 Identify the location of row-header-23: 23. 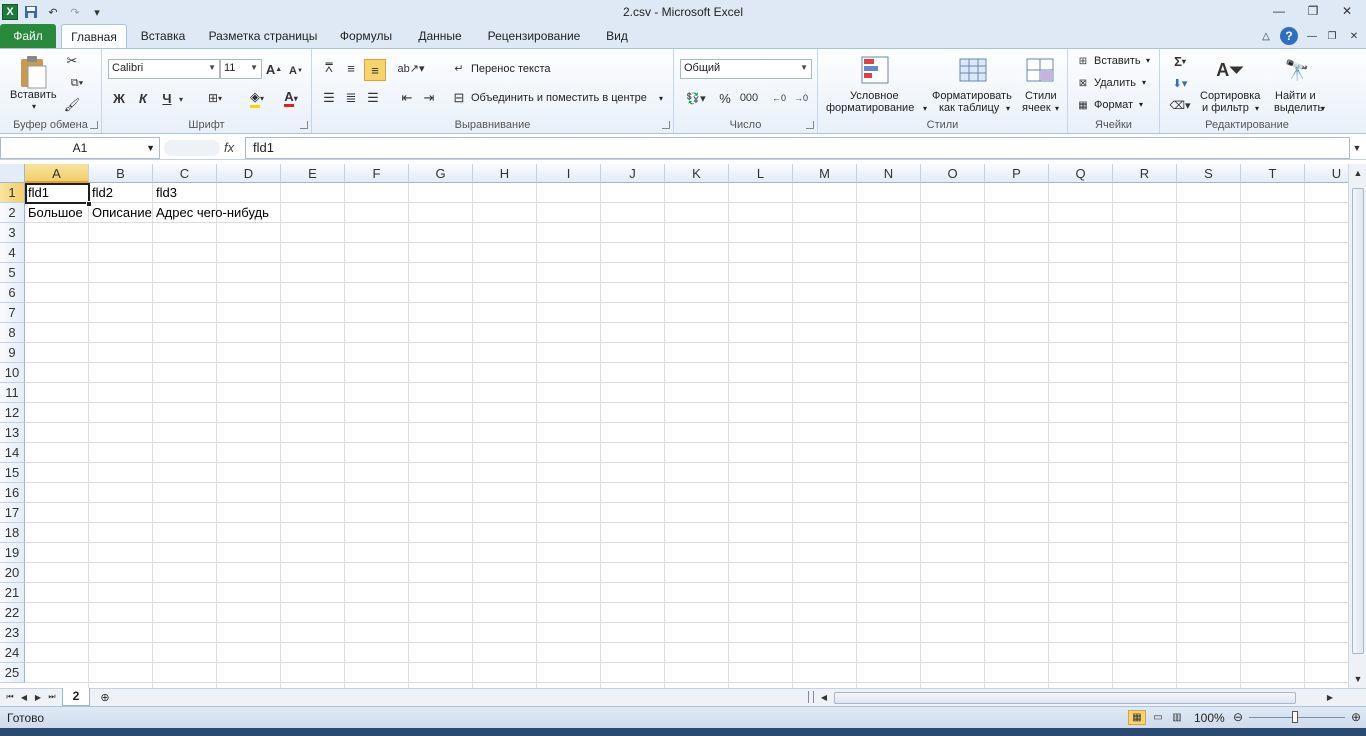
(12, 633).